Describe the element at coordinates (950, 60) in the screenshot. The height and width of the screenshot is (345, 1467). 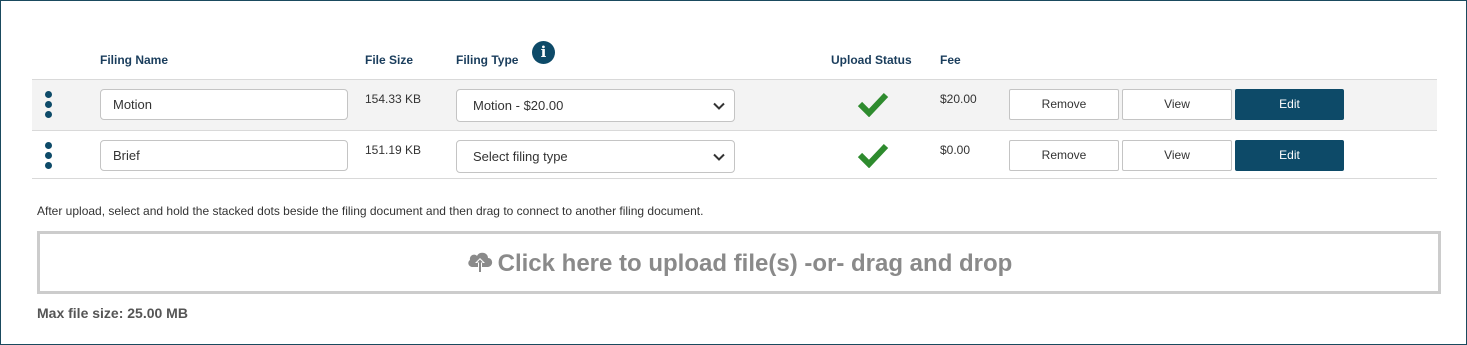
I see `header-fee: Fee` at that location.